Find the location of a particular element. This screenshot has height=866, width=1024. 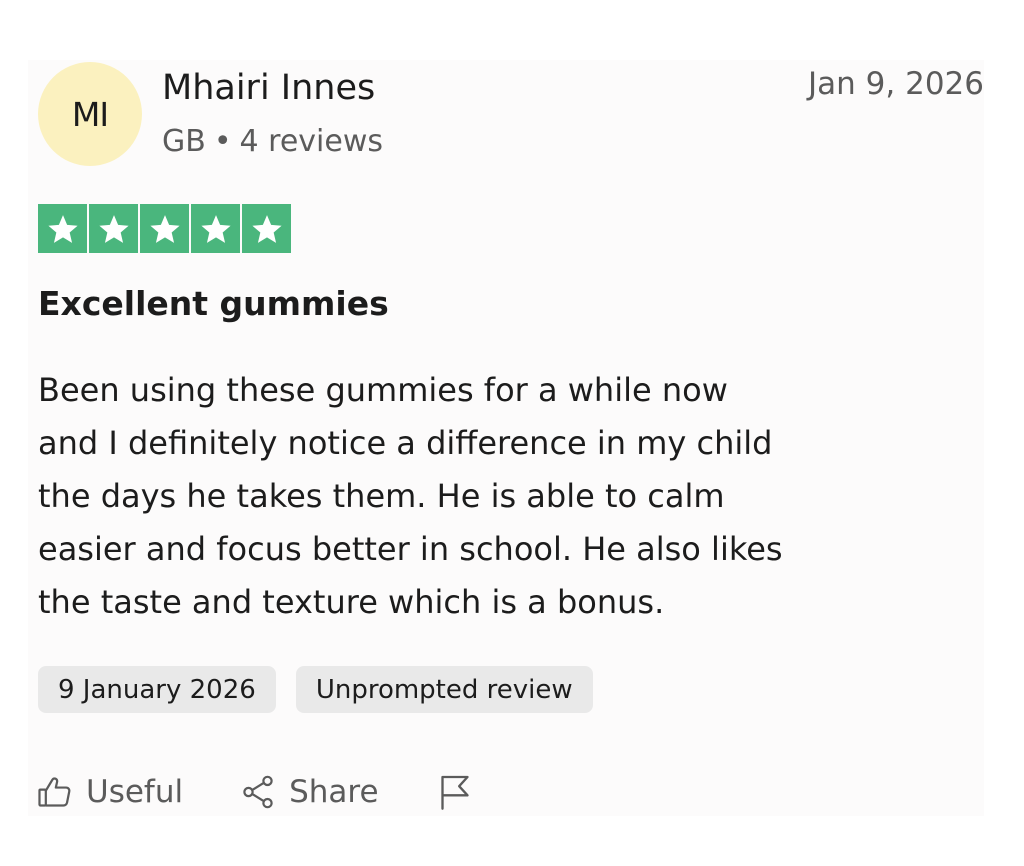

share-button: Share is located at coordinates (309, 792).